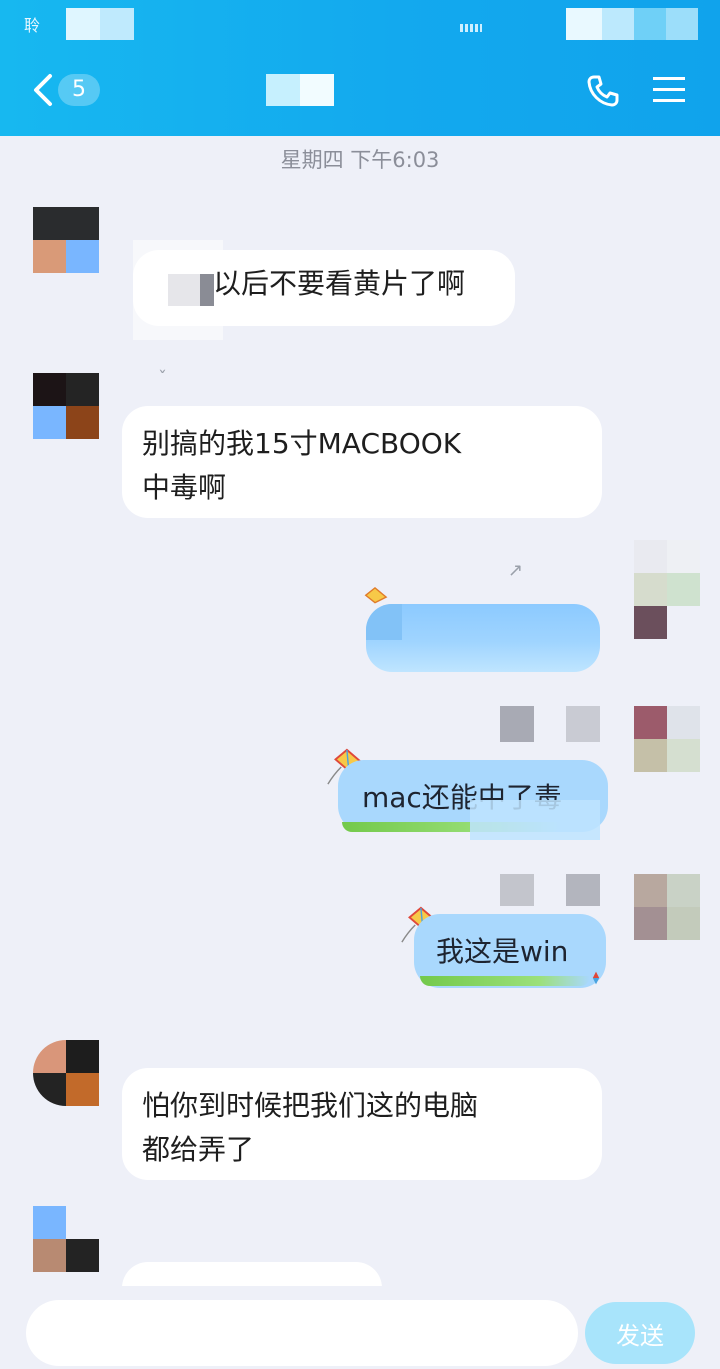  I want to click on status-bar-blurred-text, so click(100, 24).